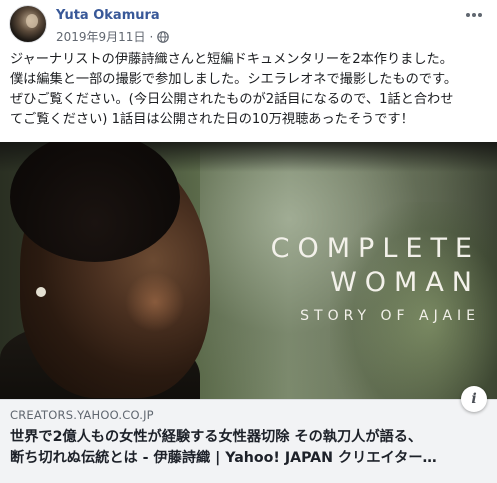 This screenshot has width=497, height=483. Describe the element at coordinates (405, 282) in the screenshot. I see `film-title-line2: WOMAN` at that location.